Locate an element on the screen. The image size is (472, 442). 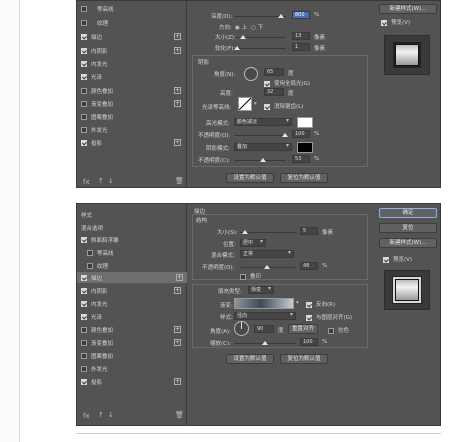
style-item-bevel-emboss: 斜面和浮雕 is located at coordinates (133, 239).